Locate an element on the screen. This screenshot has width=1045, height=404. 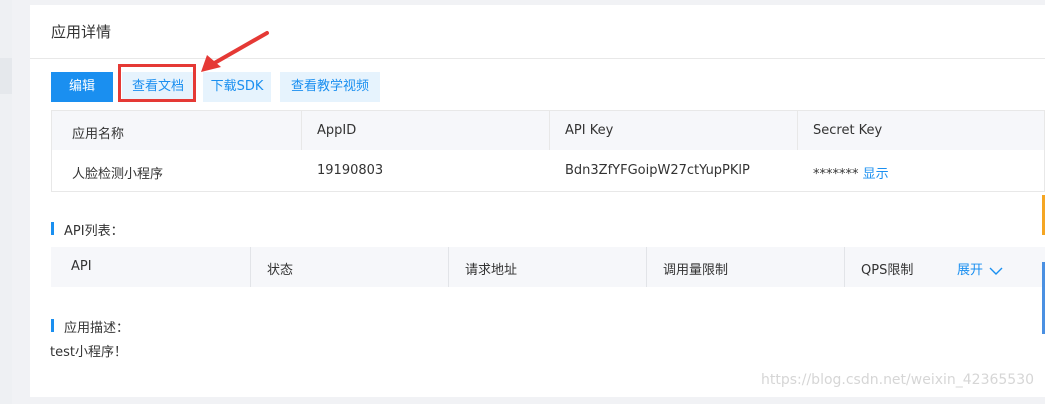
header-secret-key: Secret Key is located at coordinates (848, 130).